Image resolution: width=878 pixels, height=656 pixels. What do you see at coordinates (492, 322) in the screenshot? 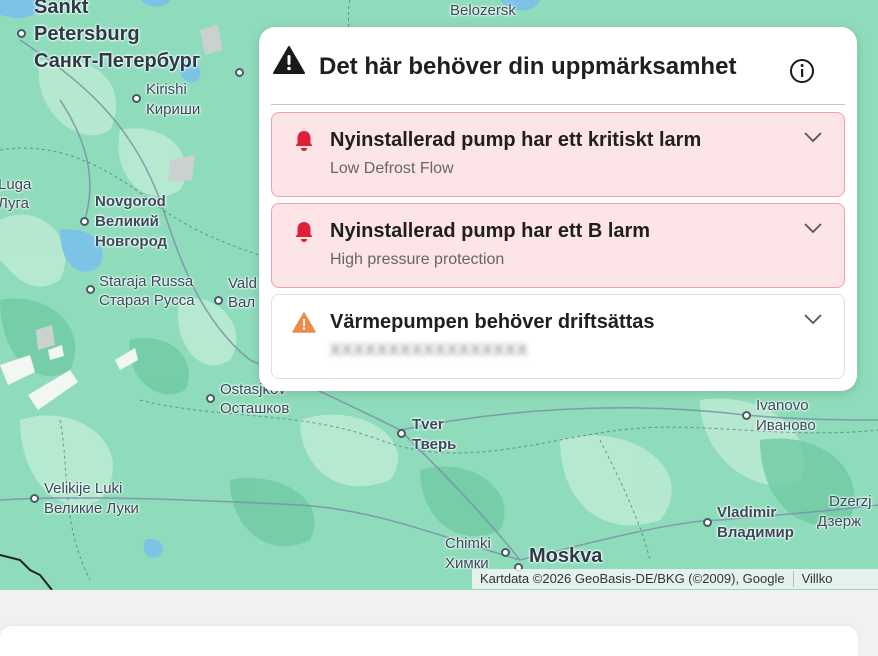
I see `alert-title: Värmepumpen behöver driftsättas` at bounding box center [492, 322].